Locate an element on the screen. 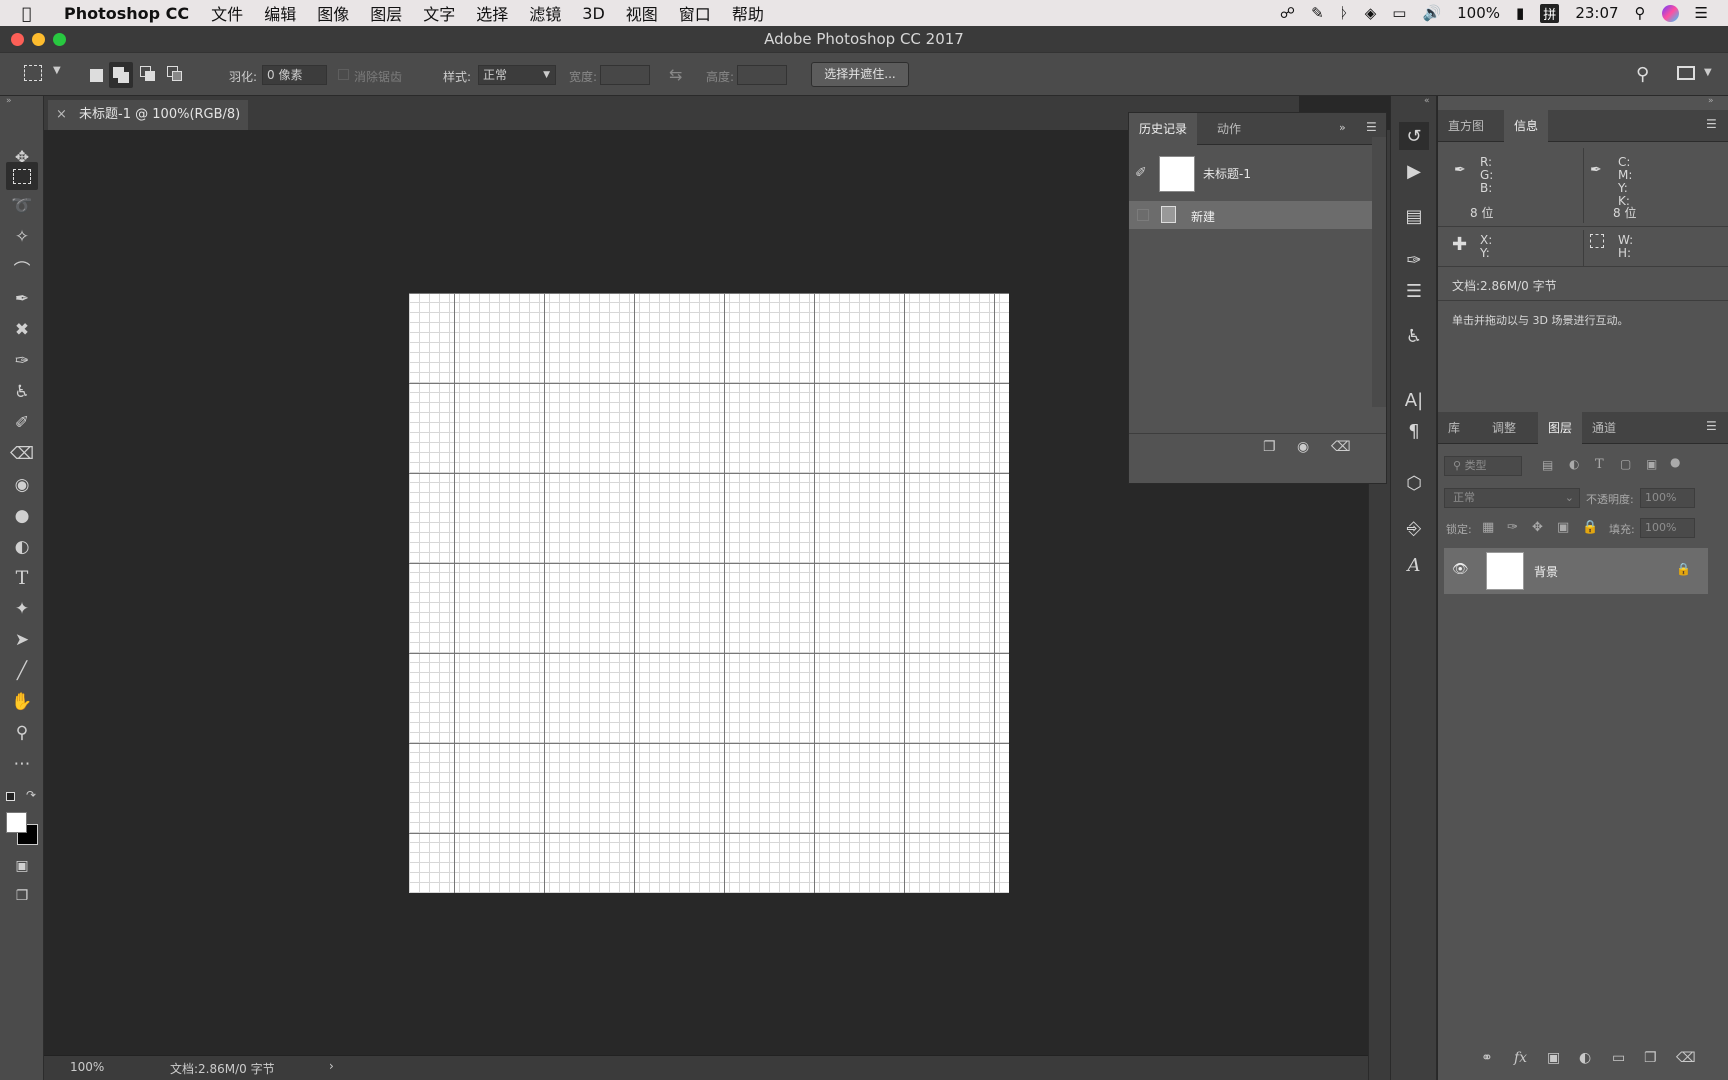  document-tab: × 未标题-1 @ 100%(RGB/8) is located at coordinates (148, 115).